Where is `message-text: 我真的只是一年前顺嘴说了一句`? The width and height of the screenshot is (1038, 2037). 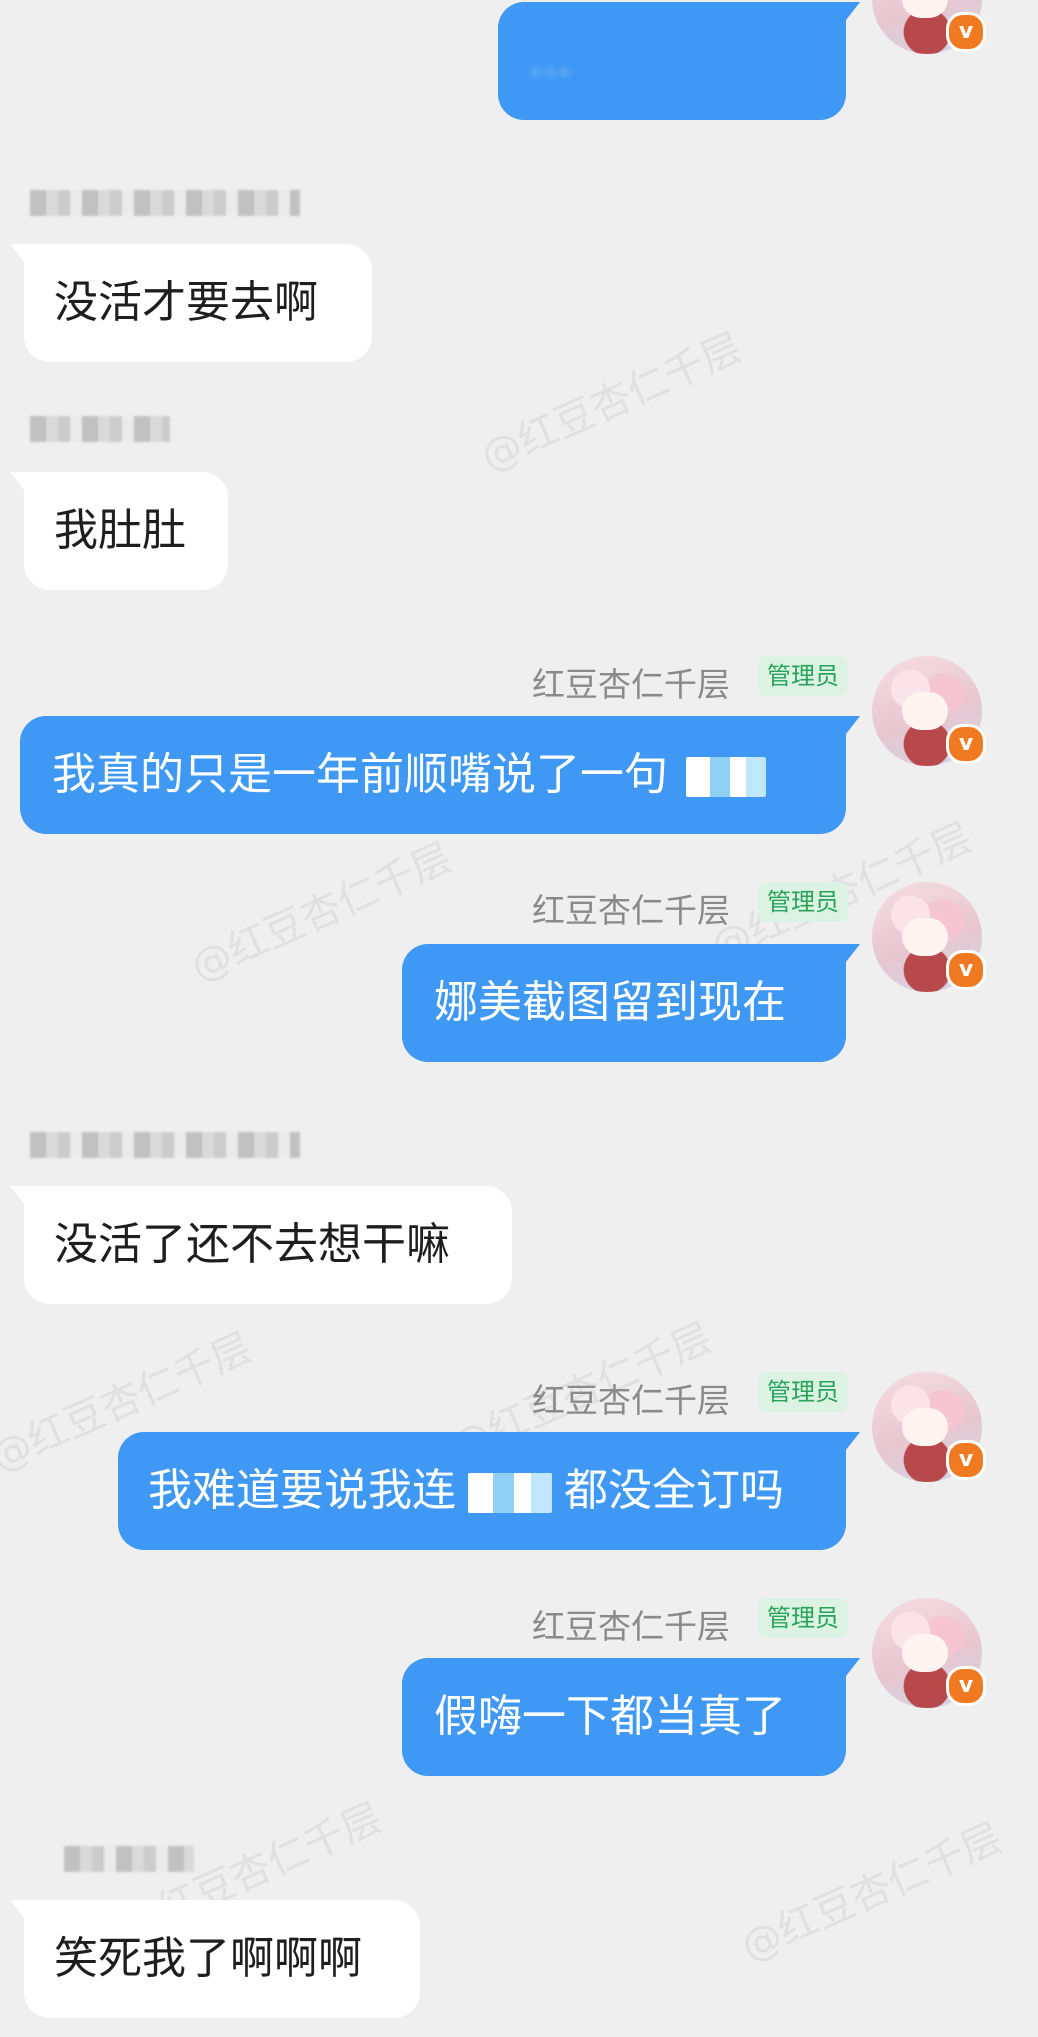
message-text: 我真的只是一年前顺嘴说了一句 is located at coordinates (409, 775).